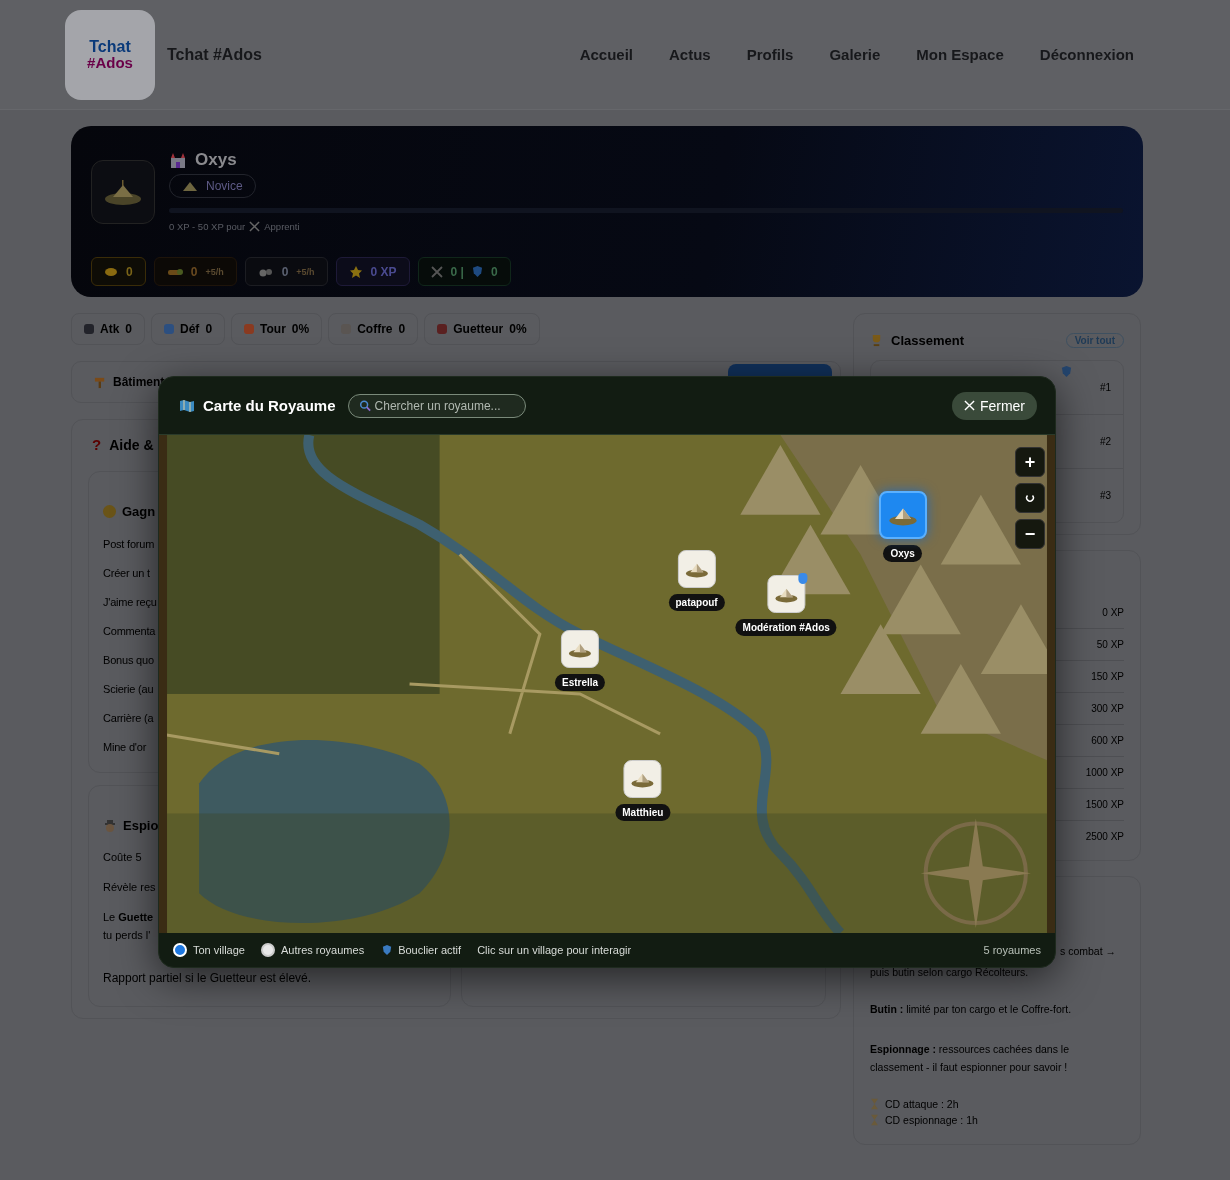 This screenshot has height=1180, width=1230. What do you see at coordinates (927, 340) in the screenshot?
I see `card-title: Classement` at bounding box center [927, 340].